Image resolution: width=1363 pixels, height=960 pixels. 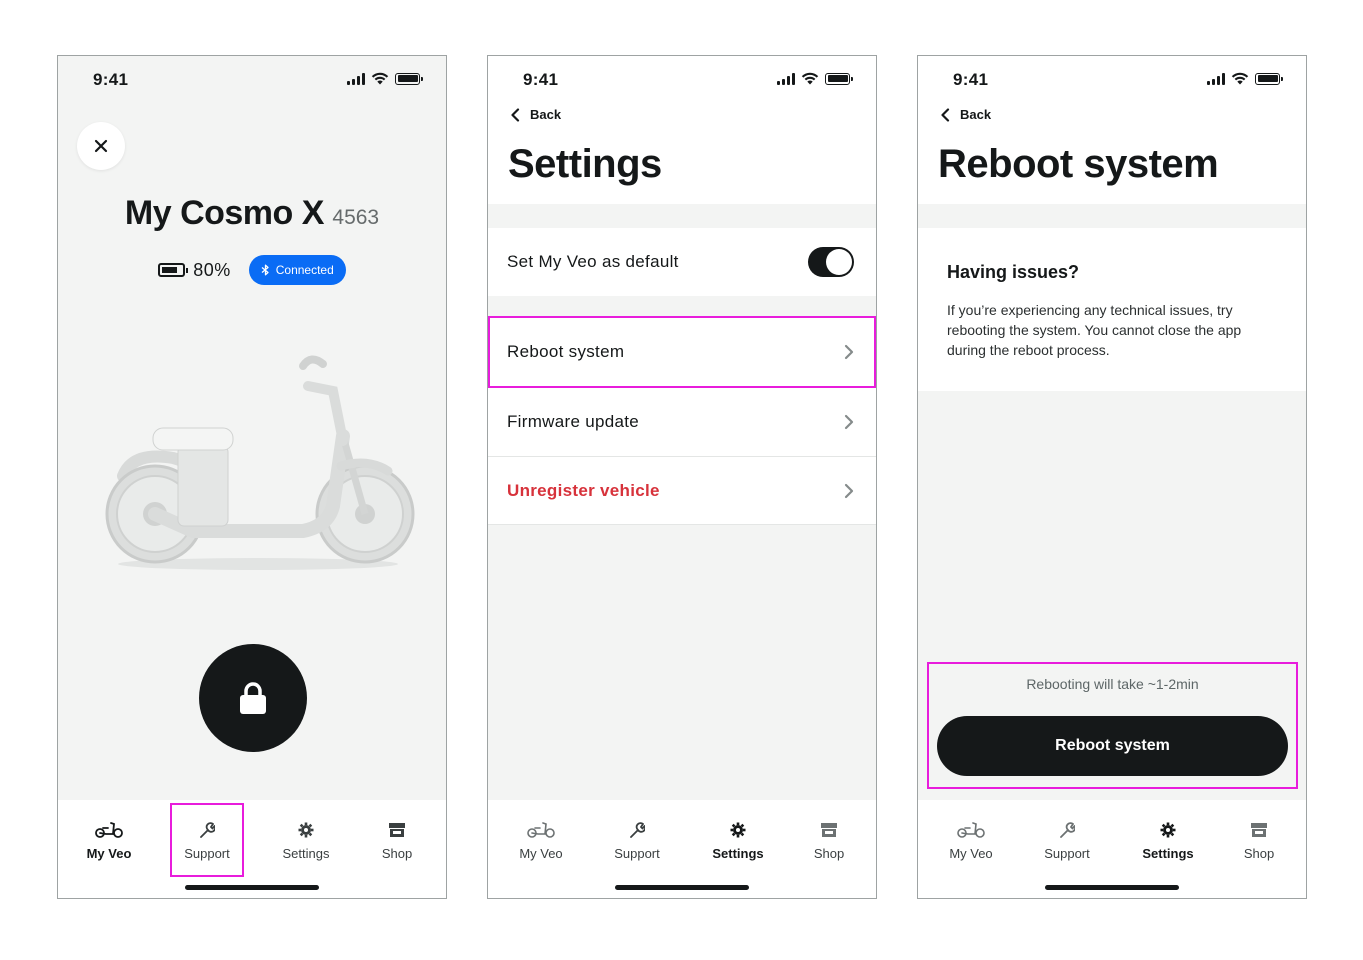 I want to click on close-button, so click(x=101, y=146).